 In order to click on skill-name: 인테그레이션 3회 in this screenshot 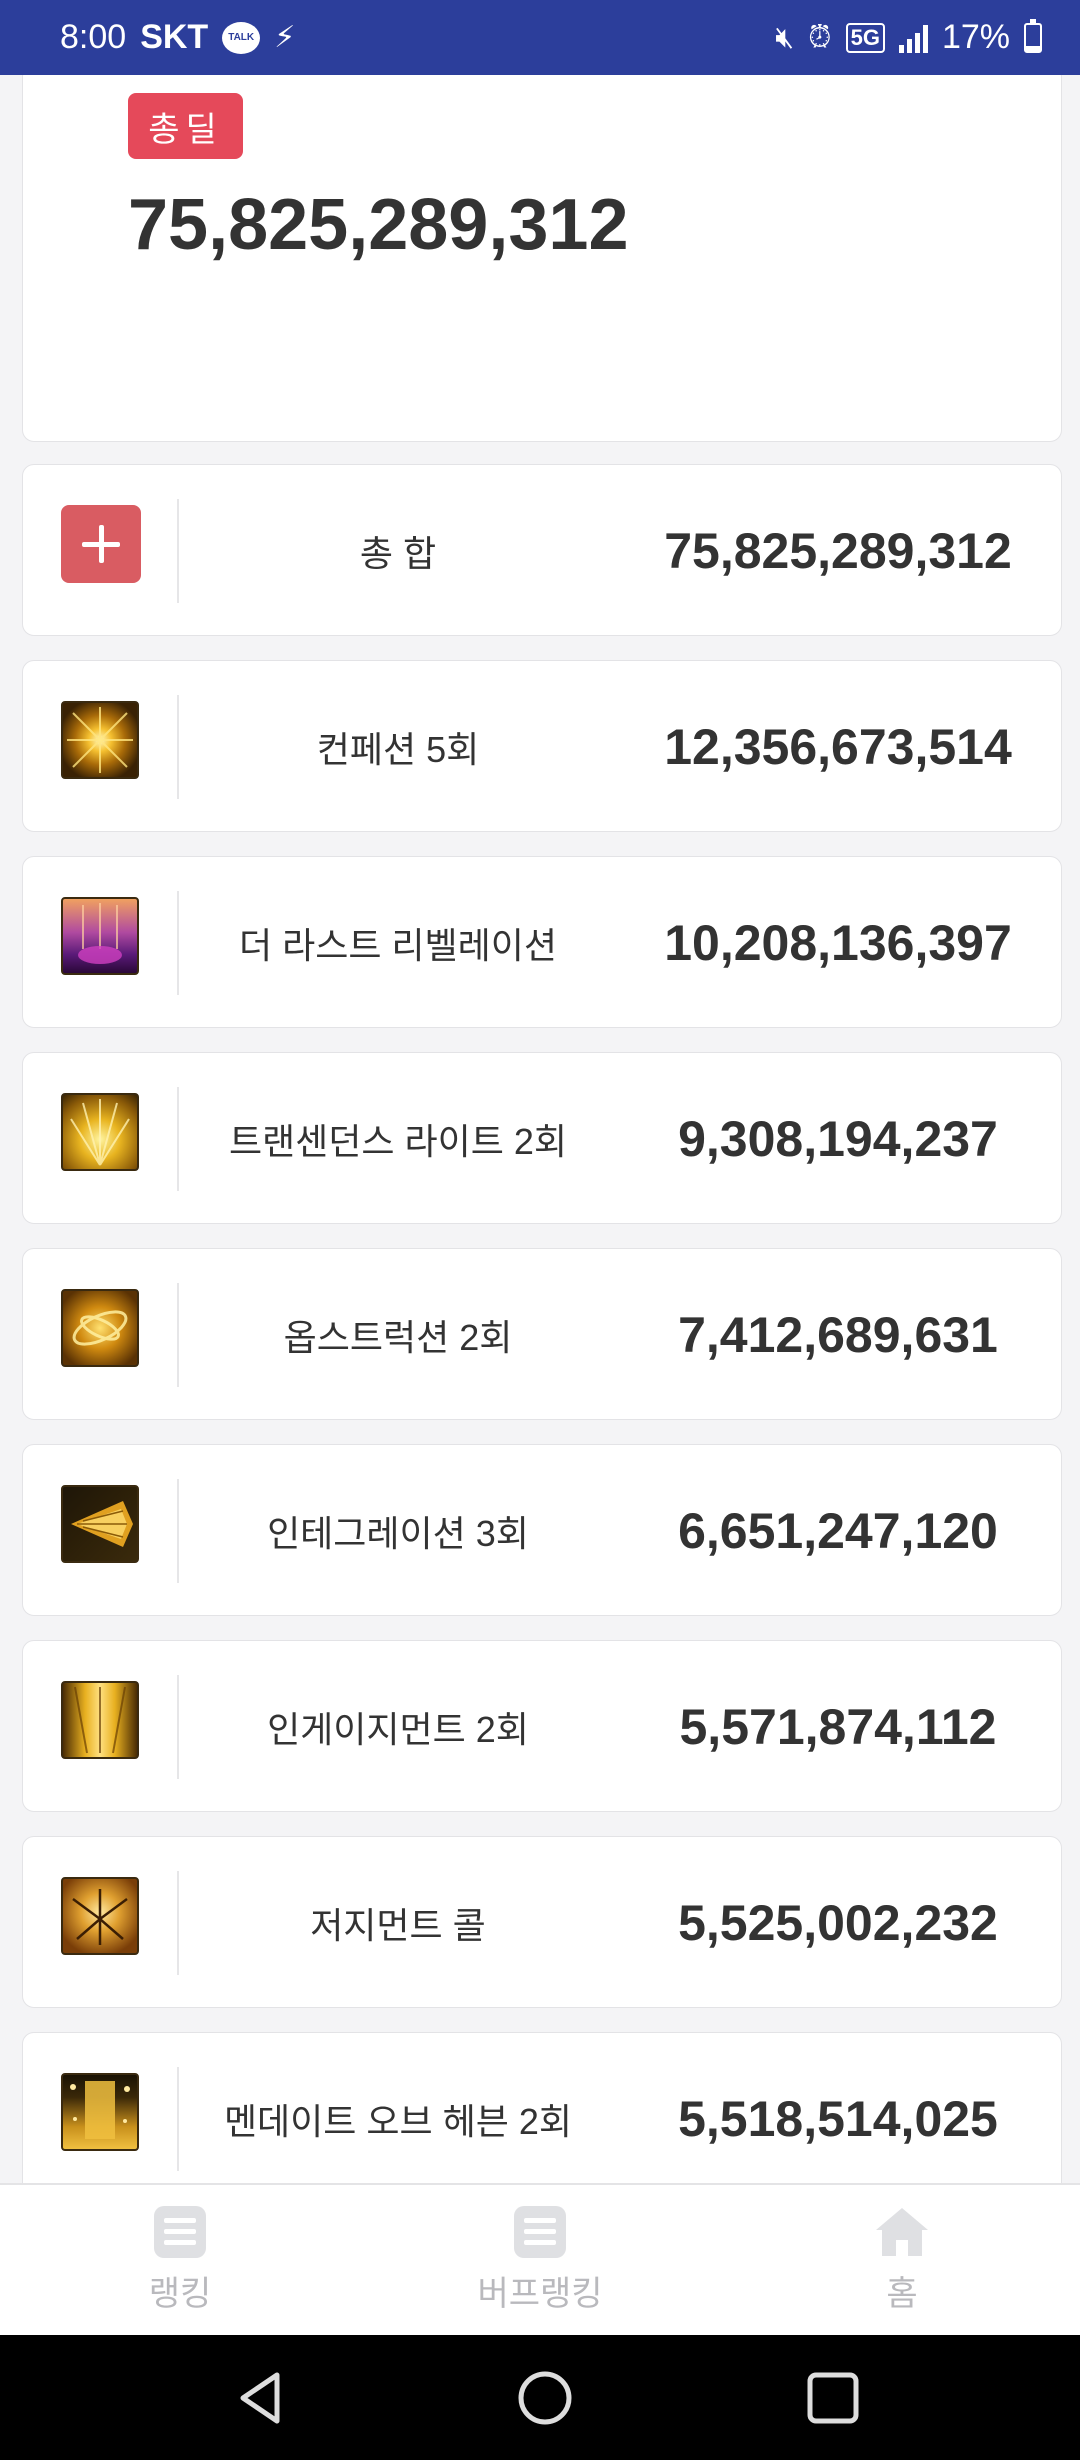, I will do `click(398, 1533)`.